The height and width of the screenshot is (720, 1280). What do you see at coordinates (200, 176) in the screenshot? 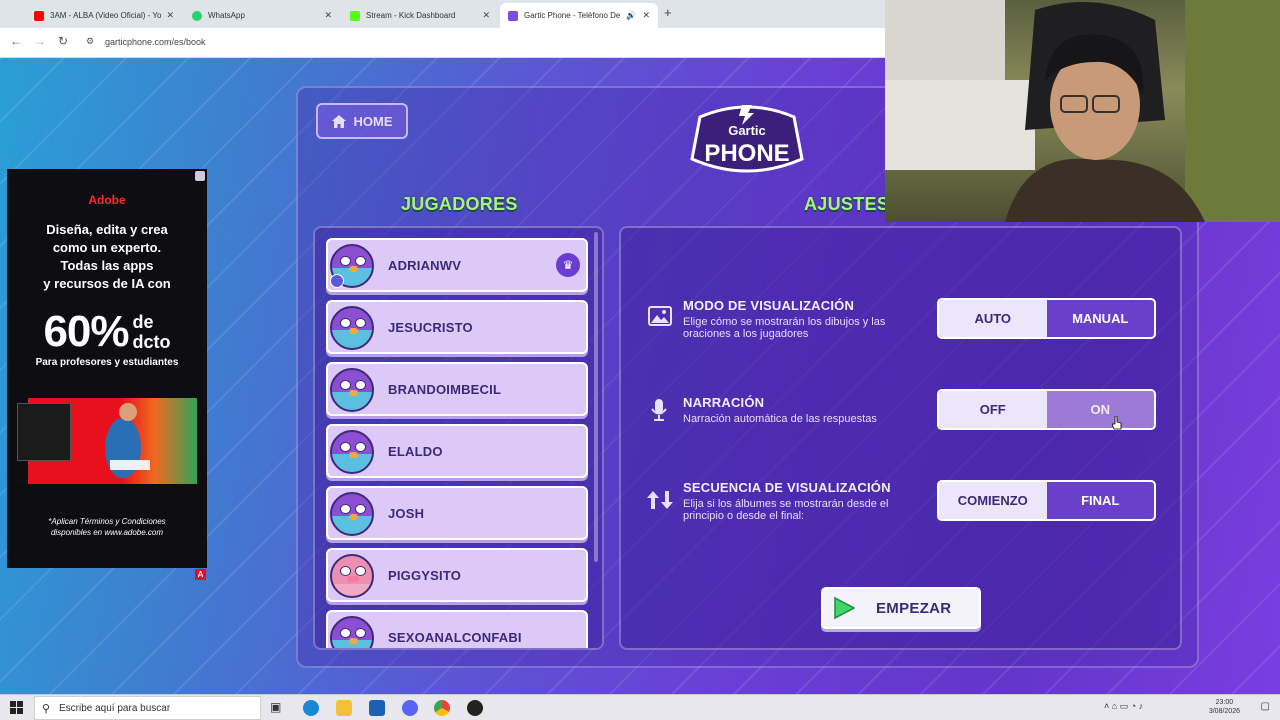
I see `ad-choices-icon` at bounding box center [200, 176].